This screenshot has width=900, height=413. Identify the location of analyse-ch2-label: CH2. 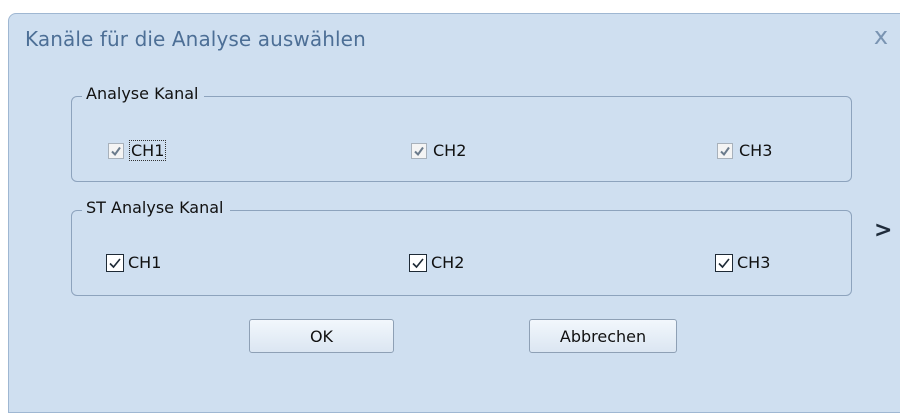
(450, 150).